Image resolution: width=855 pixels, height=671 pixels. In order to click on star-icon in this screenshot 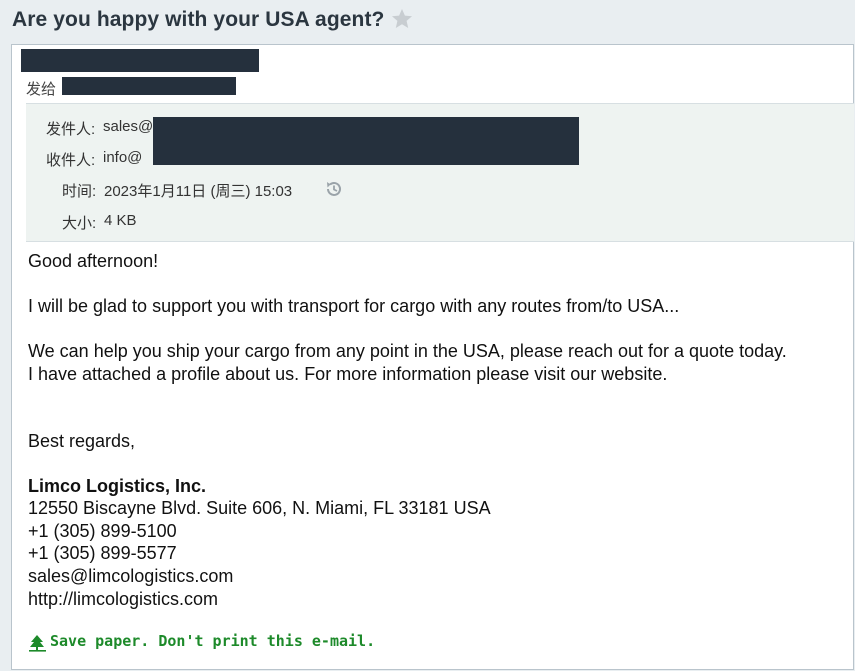, I will do `click(402, 19)`.